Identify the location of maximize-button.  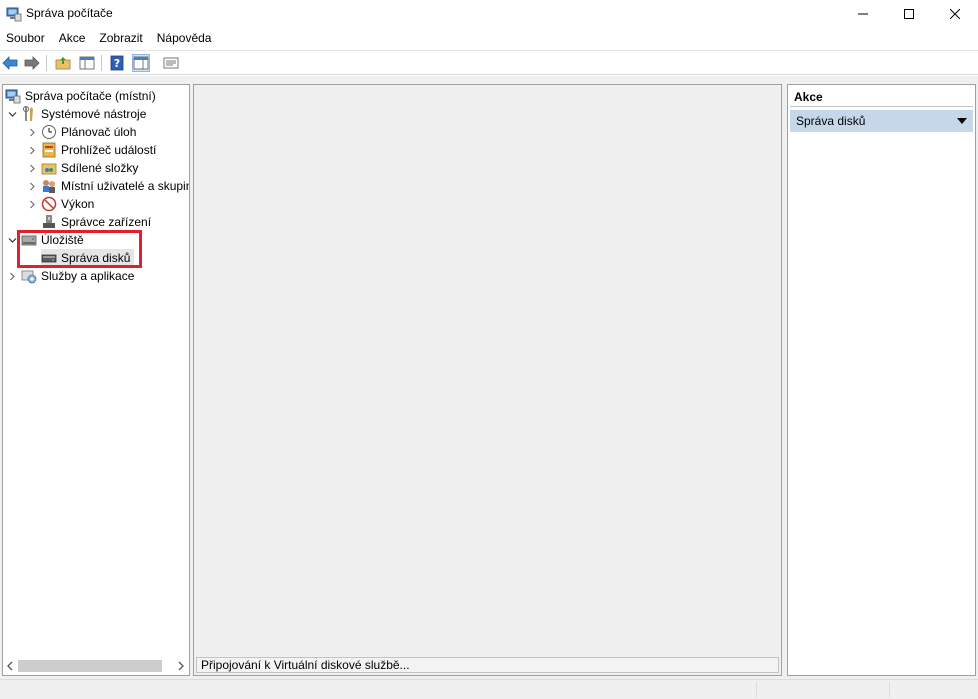
(909, 13).